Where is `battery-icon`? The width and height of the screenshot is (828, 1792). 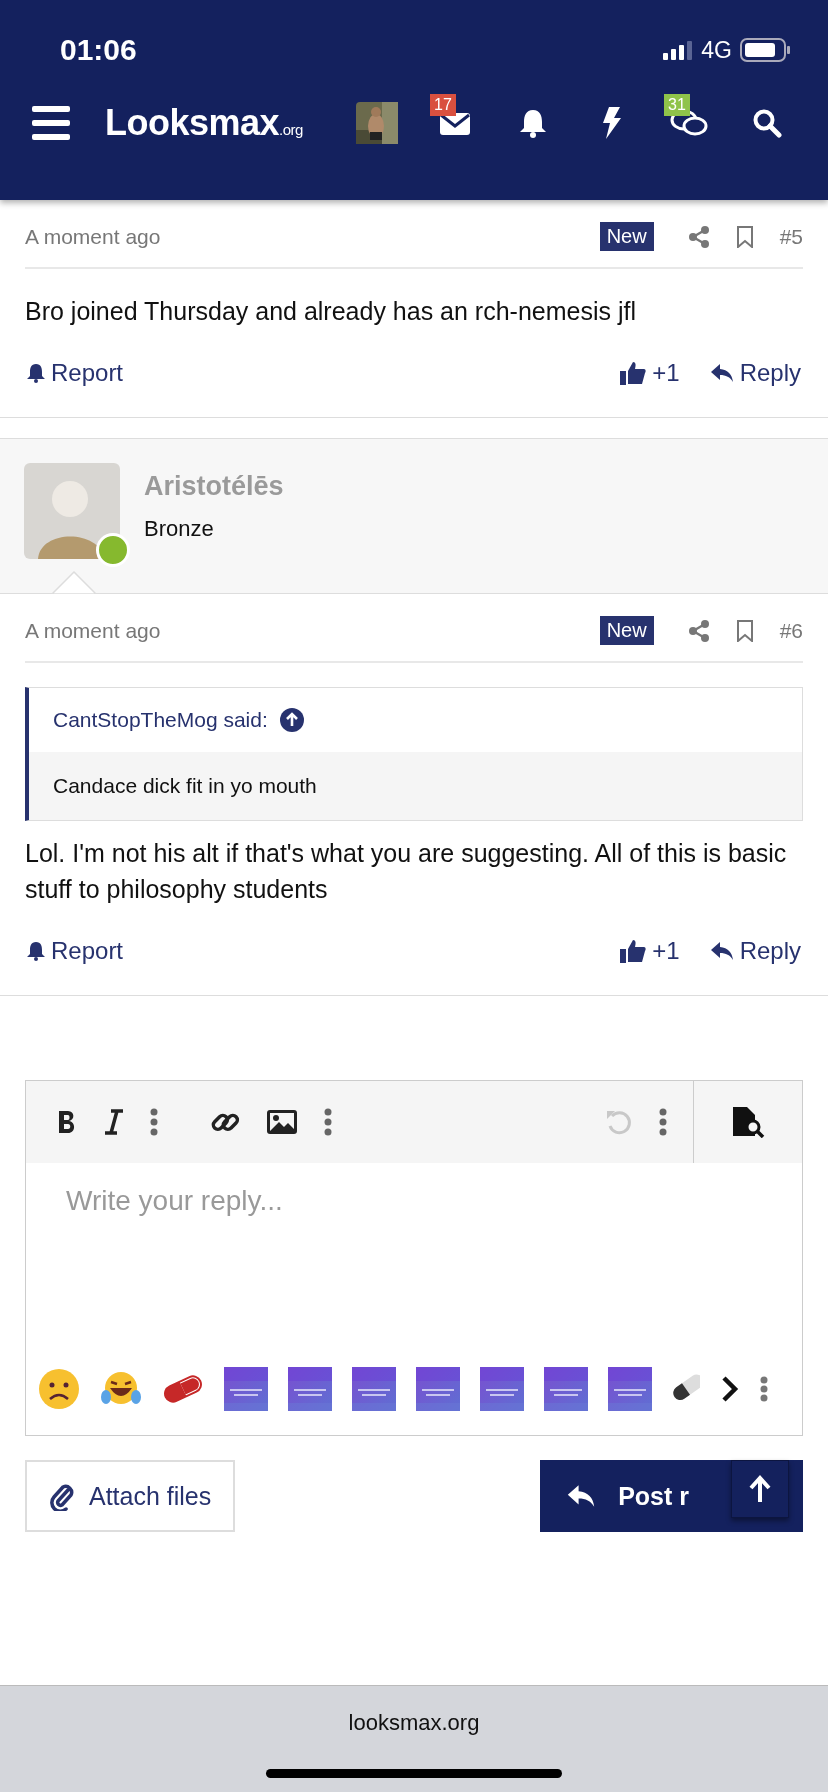
battery-icon is located at coordinates (765, 50).